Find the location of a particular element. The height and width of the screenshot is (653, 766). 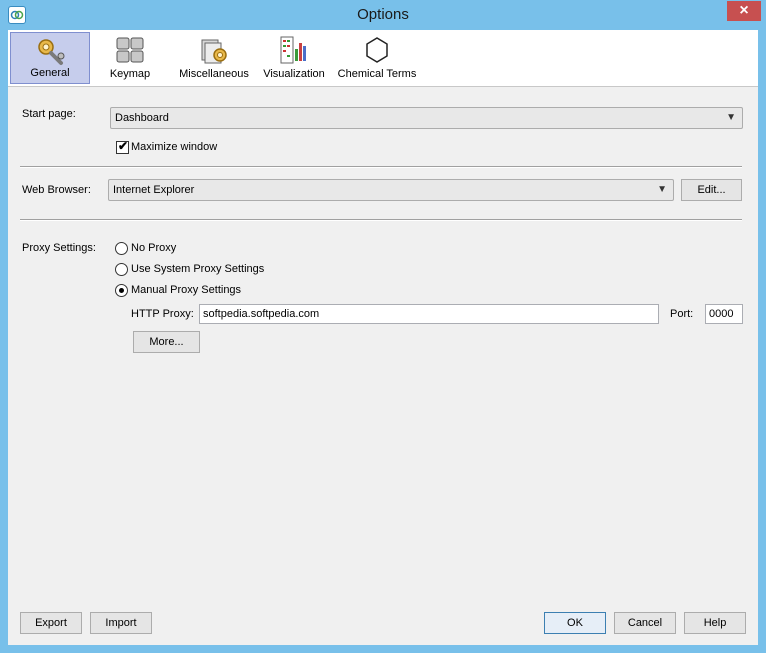

no-proxy-label: No Proxy is located at coordinates (154, 248).